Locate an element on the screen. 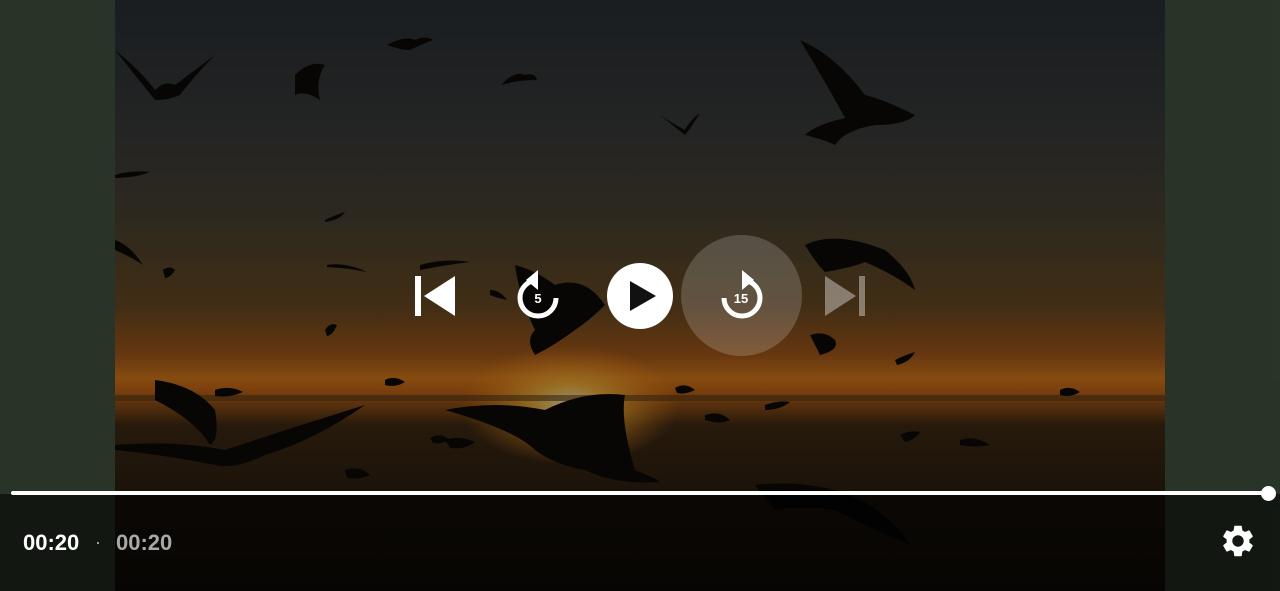  settings-button is located at coordinates (1238, 541).